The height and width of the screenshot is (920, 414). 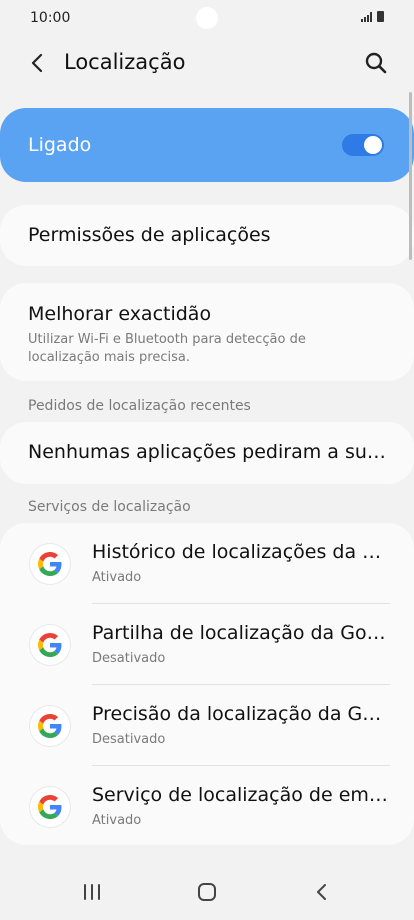 What do you see at coordinates (139, 406) in the screenshot?
I see `recent-requests-header: Pedidos de localização recentes` at bounding box center [139, 406].